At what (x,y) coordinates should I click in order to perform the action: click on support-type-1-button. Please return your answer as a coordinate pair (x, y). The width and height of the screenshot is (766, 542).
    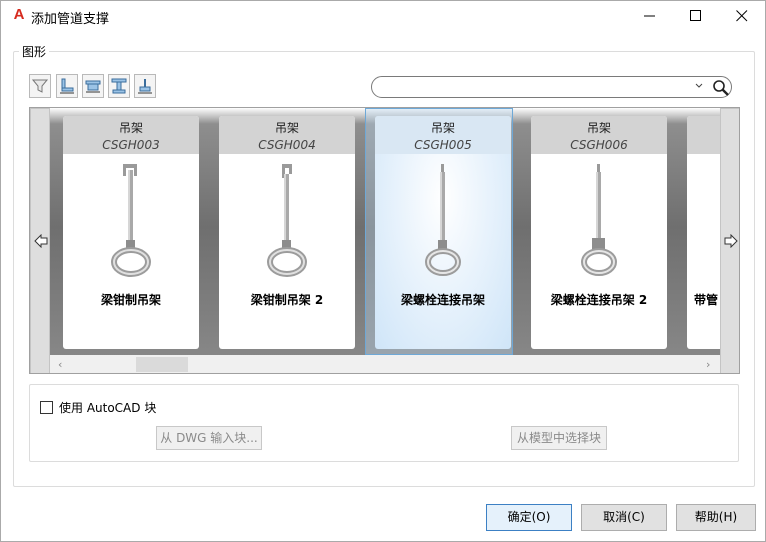
    Looking at the image, I should click on (67, 86).